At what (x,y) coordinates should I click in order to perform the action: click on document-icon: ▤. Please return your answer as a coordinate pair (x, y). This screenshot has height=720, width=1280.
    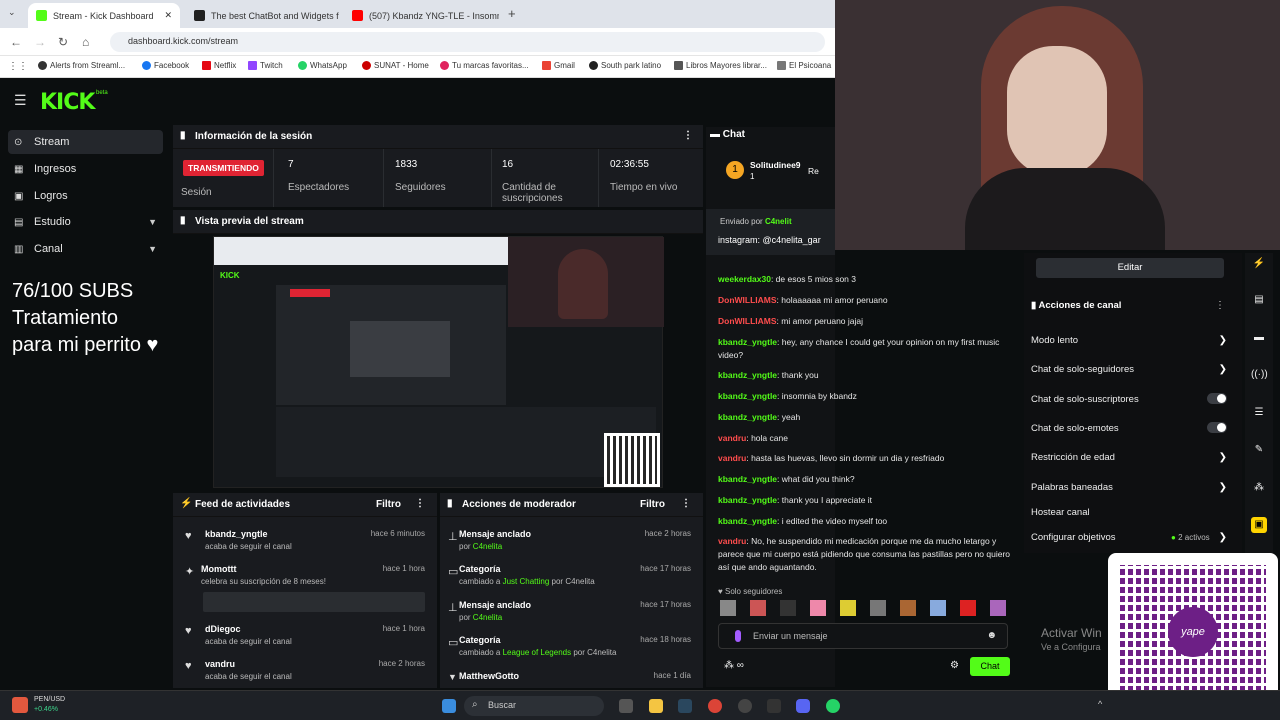
    Looking at the image, I should click on (1259, 300).